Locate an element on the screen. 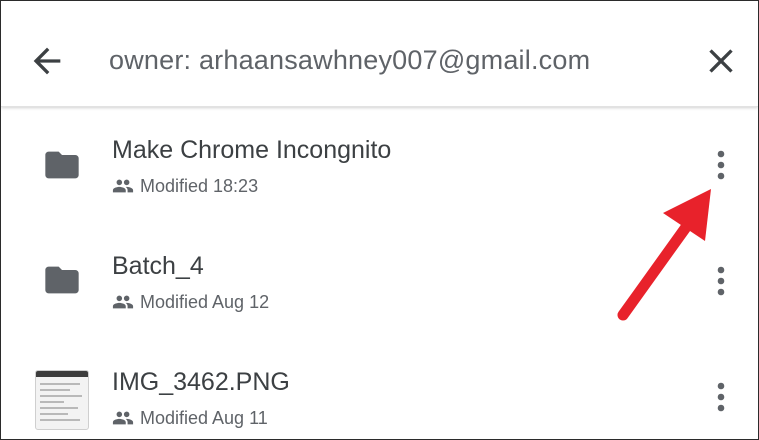  file-meta: Modified Aug 12 is located at coordinates (190, 302).